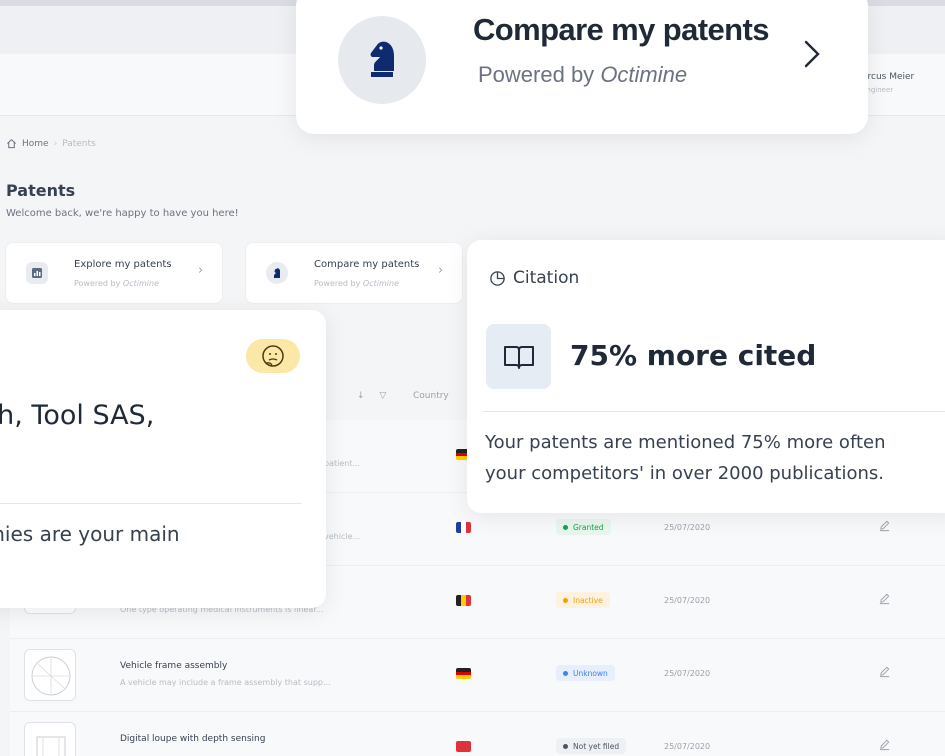 The image size is (945, 756). What do you see at coordinates (463, 673) in the screenshot?
I see `germany-flag-icon` at bounding box center [463, 673].